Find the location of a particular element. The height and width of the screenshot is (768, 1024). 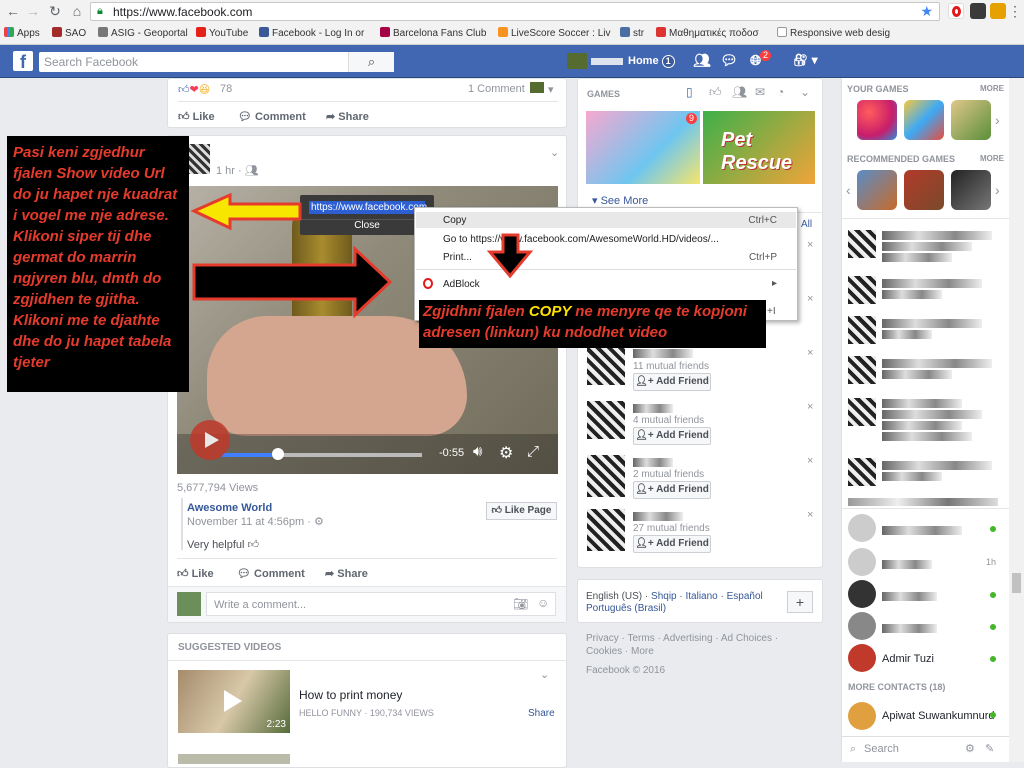

annotation-arrows is located at coordinates (362, 255).